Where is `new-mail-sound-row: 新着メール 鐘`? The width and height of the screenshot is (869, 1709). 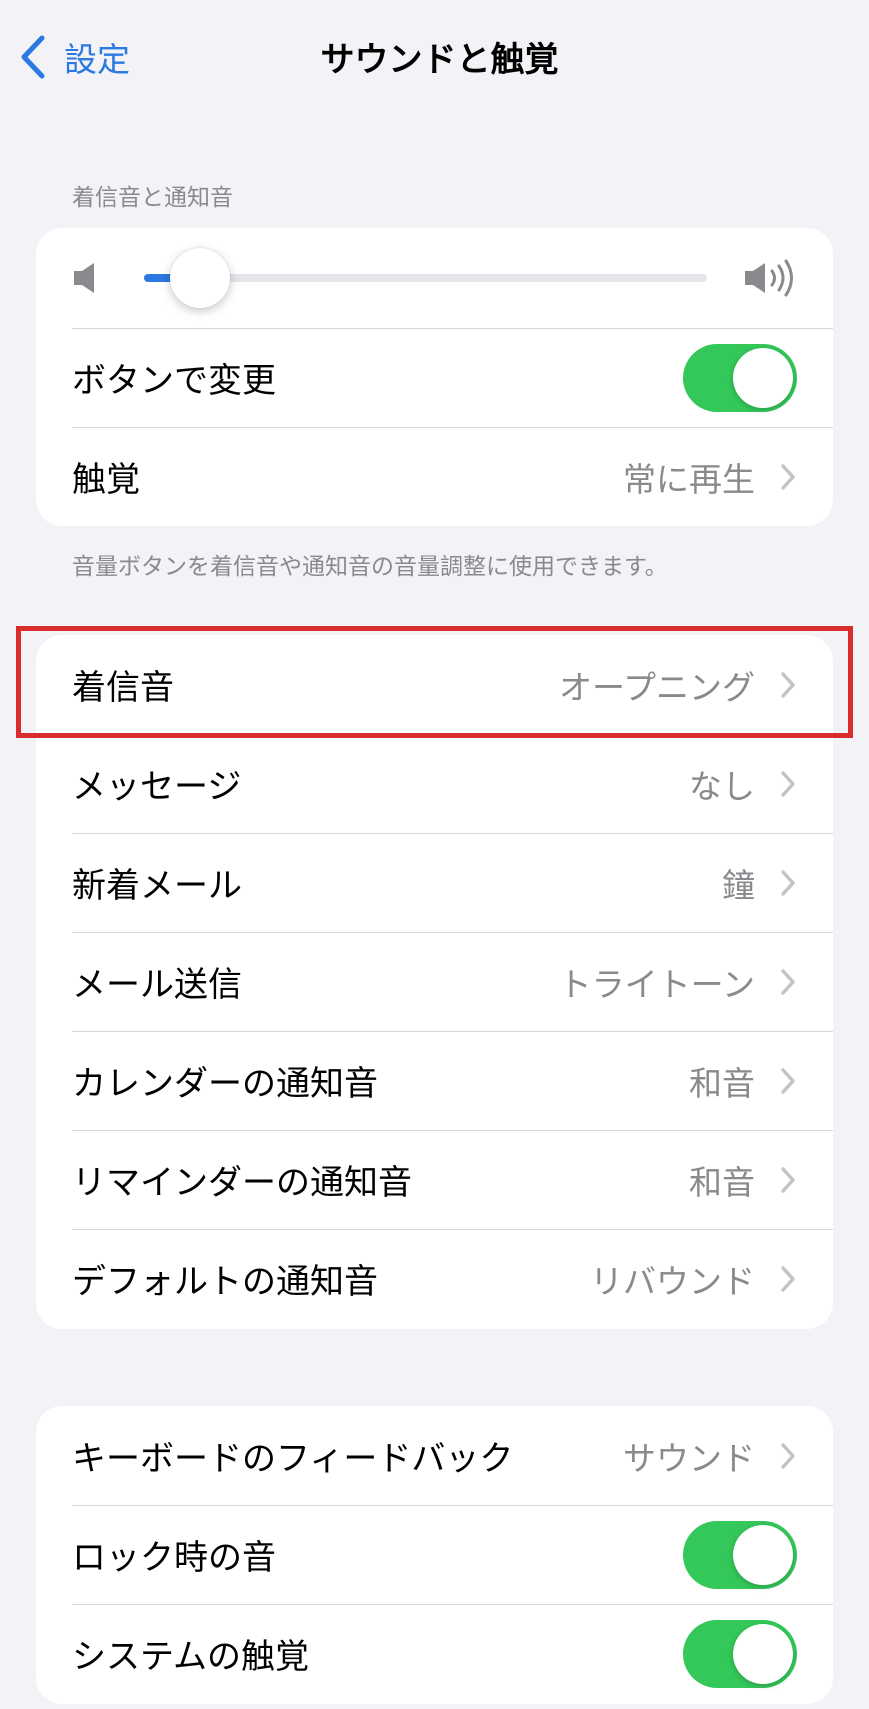
new-mail-sound-row: 新着メール 鐘 is located at coordinates (434, 882).